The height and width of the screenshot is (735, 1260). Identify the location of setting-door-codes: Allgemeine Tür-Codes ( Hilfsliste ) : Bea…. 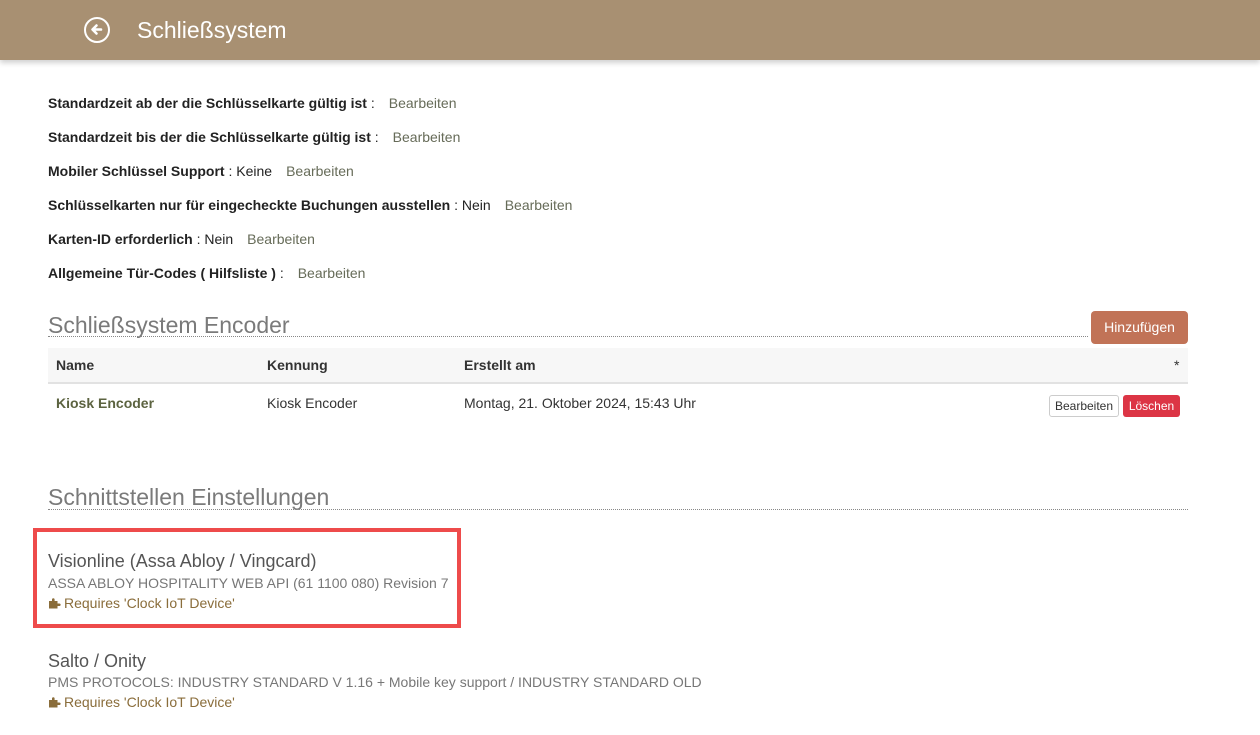
(207, 273).